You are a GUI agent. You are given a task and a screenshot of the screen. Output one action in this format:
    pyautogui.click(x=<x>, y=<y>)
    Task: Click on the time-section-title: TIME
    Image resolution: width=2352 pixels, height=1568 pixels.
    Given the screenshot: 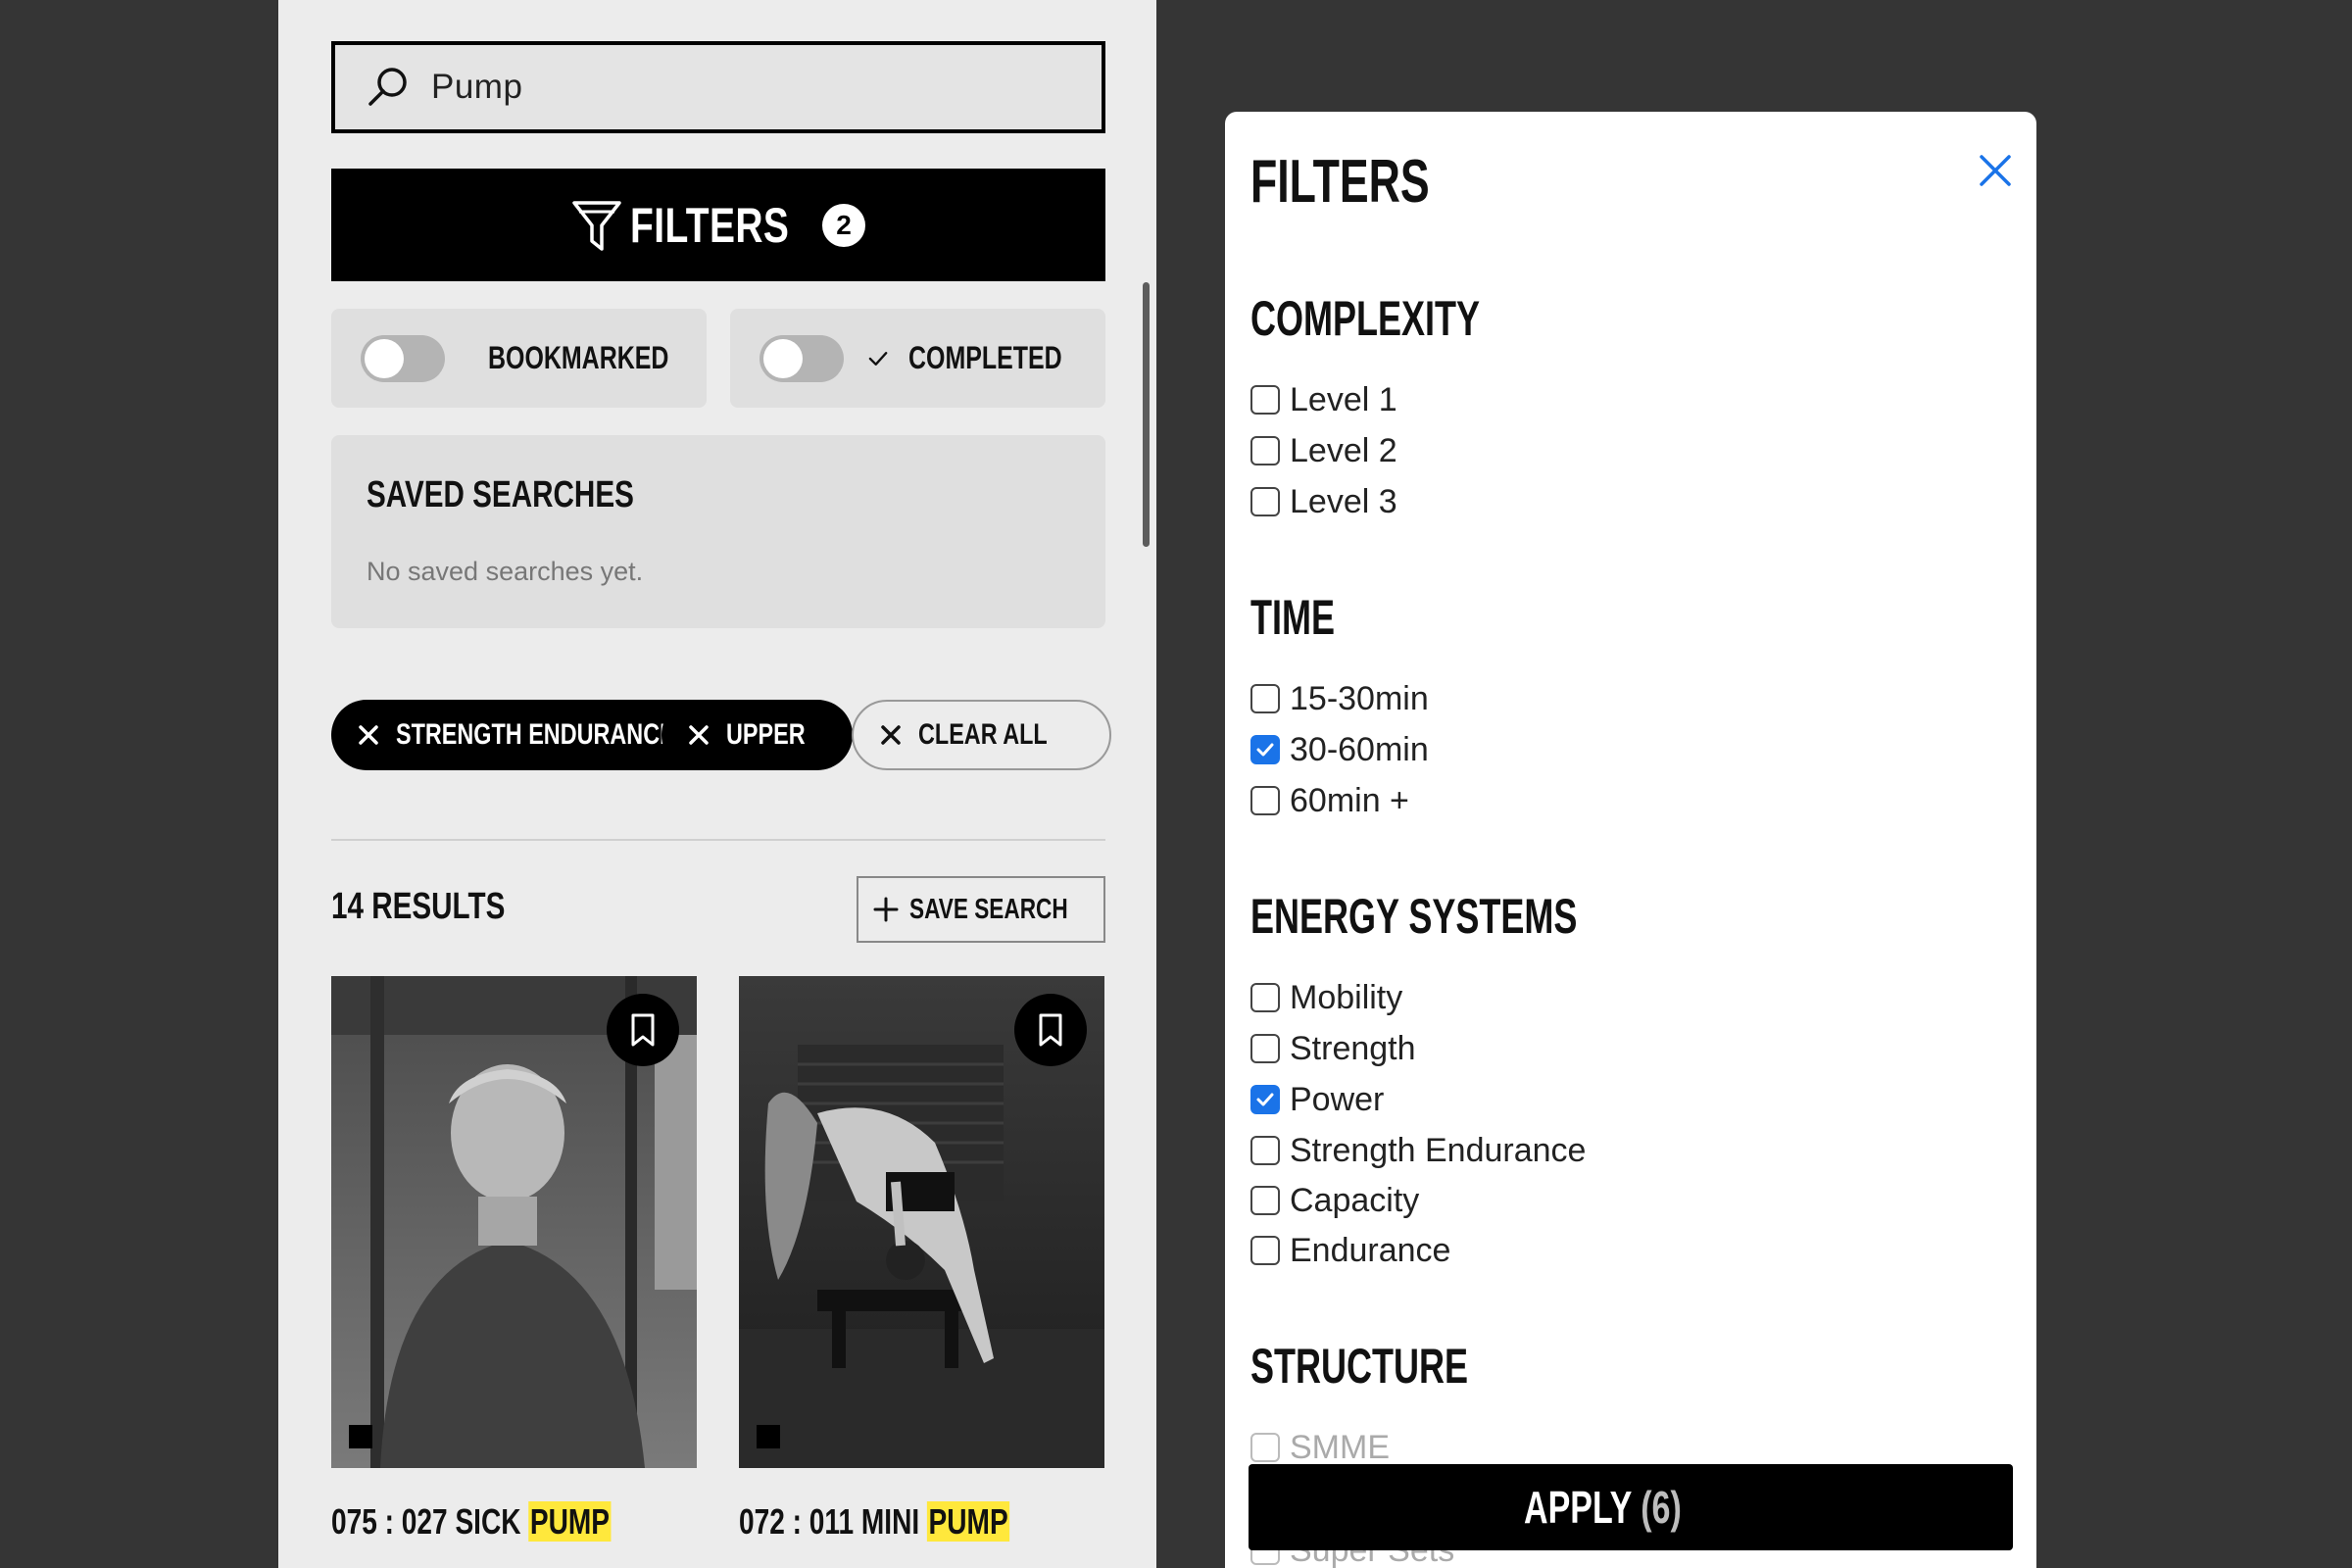 What is the action you would take?
    pyautogui.click(x=1292, y=617)
    